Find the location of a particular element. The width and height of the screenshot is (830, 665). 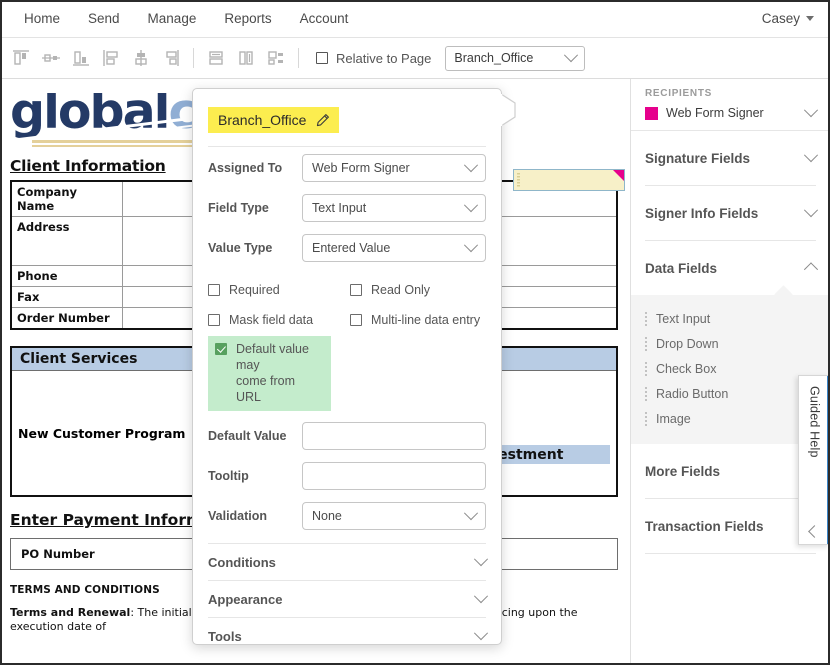

align-top-icon is located at coordinates (21, 58).